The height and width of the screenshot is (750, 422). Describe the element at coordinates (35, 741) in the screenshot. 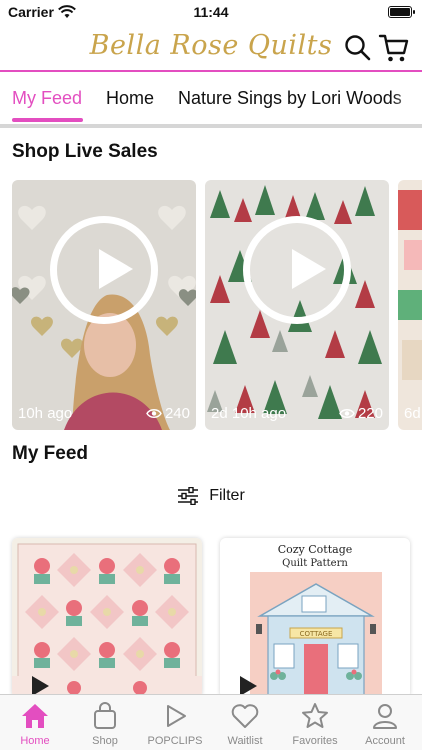

I see `tab-bar-label: Home` at that location.